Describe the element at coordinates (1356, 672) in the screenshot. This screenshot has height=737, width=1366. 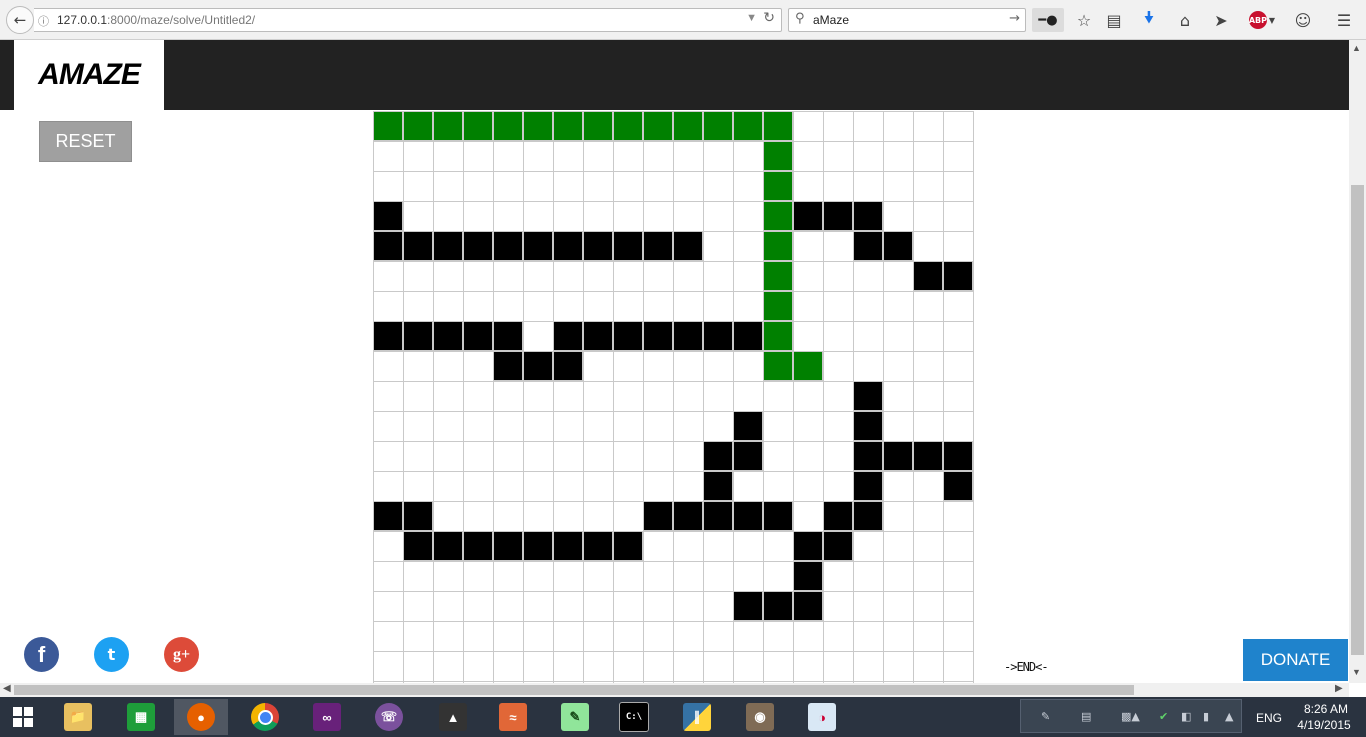
I see `scroll-down-icon: ▼` at that location.